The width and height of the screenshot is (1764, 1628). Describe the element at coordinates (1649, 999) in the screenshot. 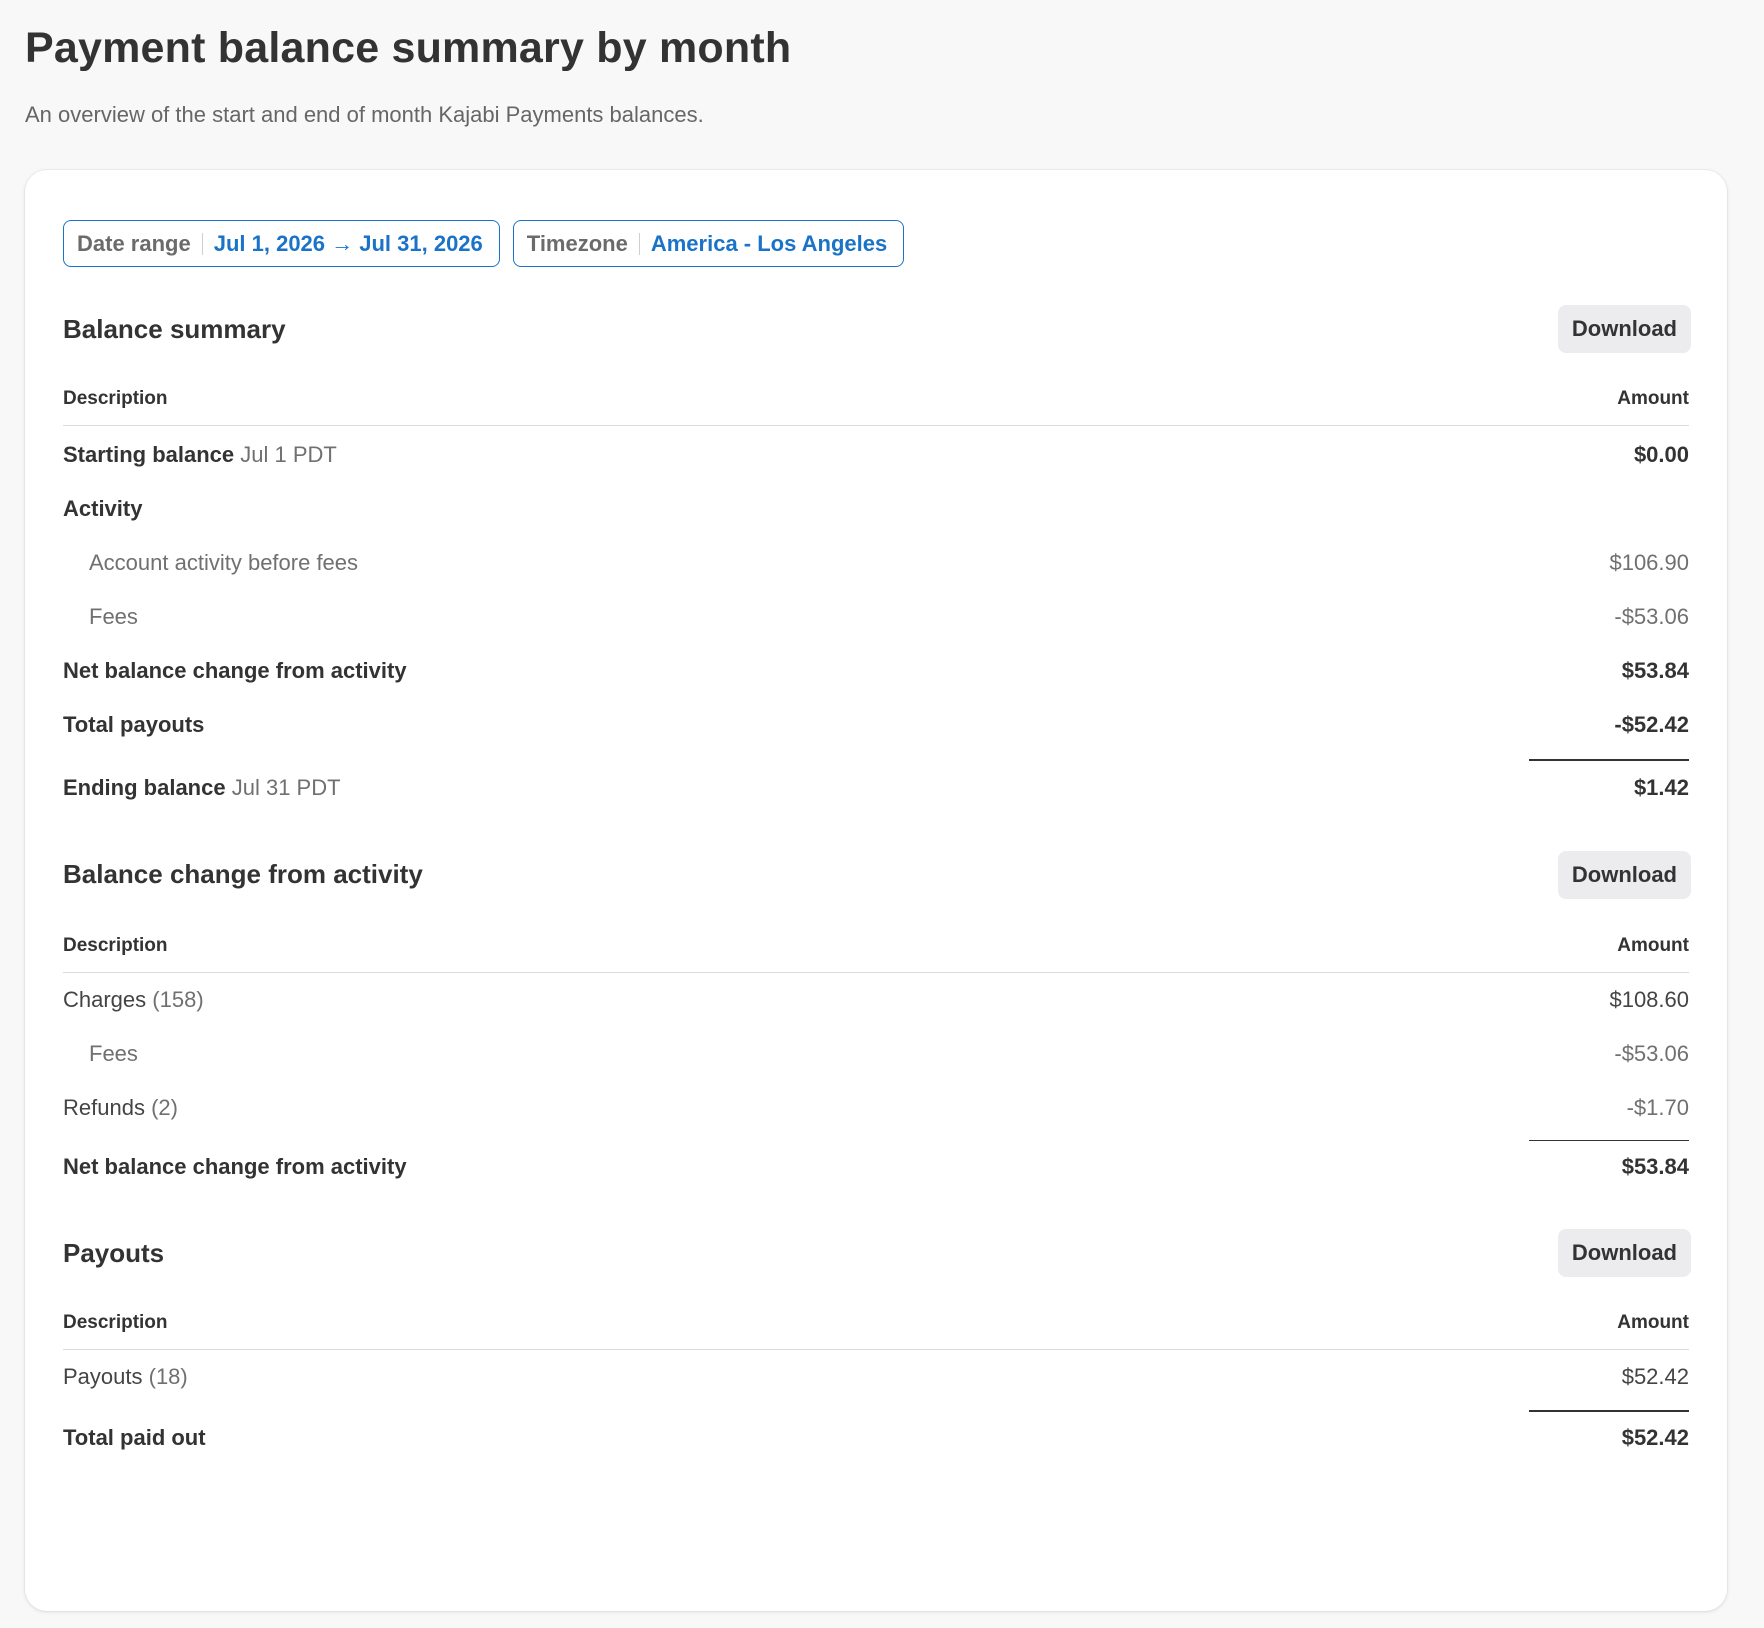

I see `charges-amount: $108.60` at that location.